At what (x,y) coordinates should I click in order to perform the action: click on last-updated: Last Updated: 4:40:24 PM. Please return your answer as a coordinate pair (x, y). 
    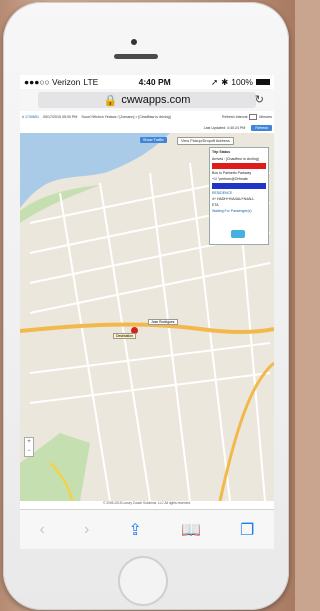
    Looking at the image, I should click on (224, 127).